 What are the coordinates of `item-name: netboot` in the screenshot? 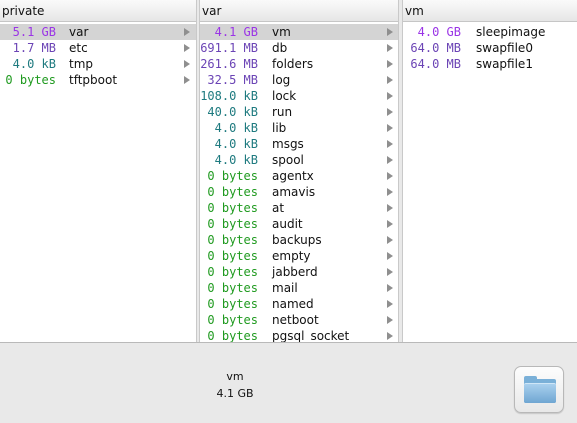 It's located at (295, 320).